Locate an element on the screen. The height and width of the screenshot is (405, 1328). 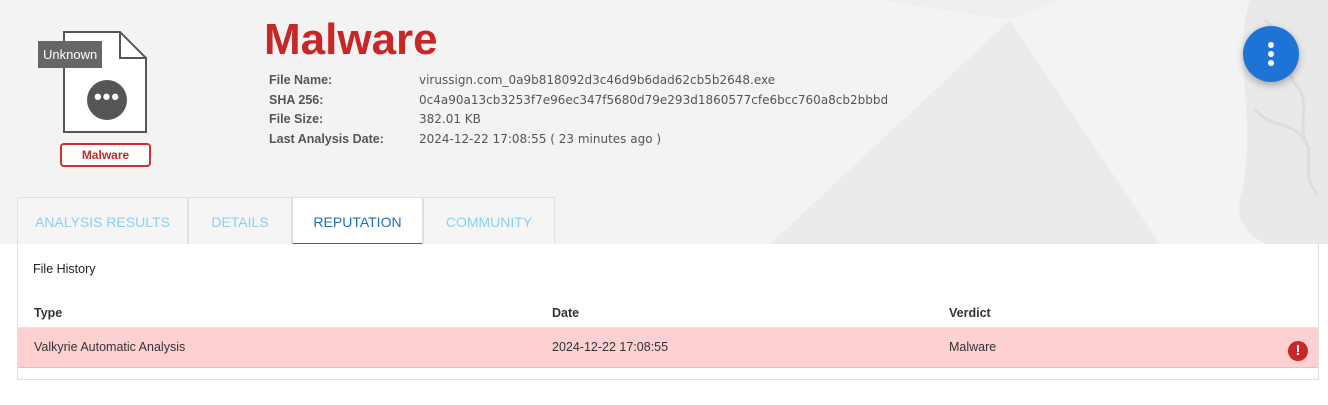
page-title: Malware is located at coordinates (351, 39).